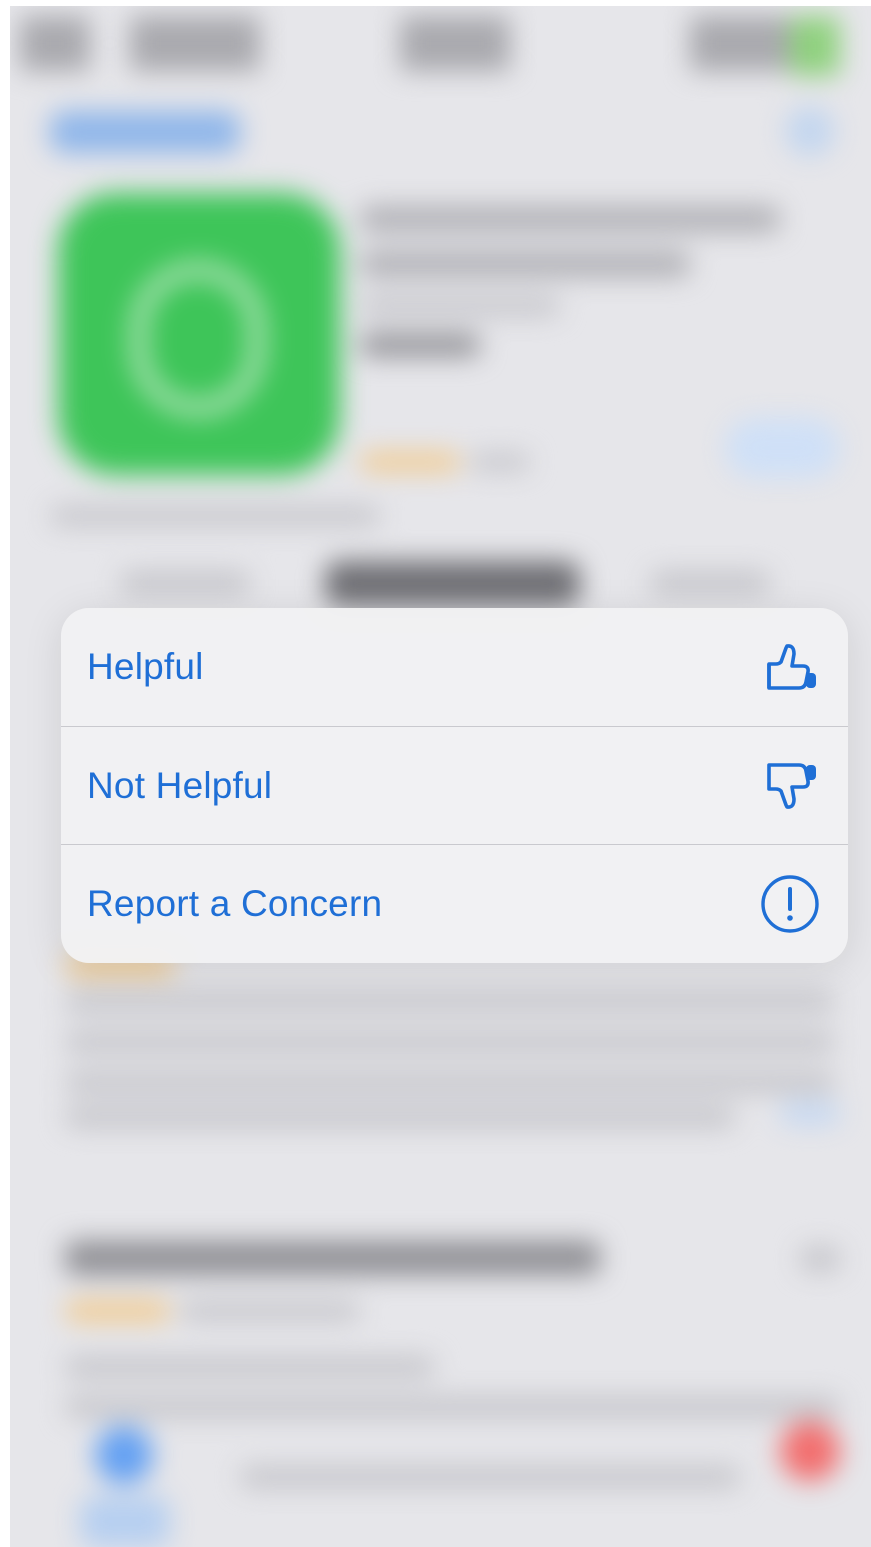 This screenshot has height=1547, width=871. I want to click on not-helpful-menu-item: Not Helpful, so click(454, 785).